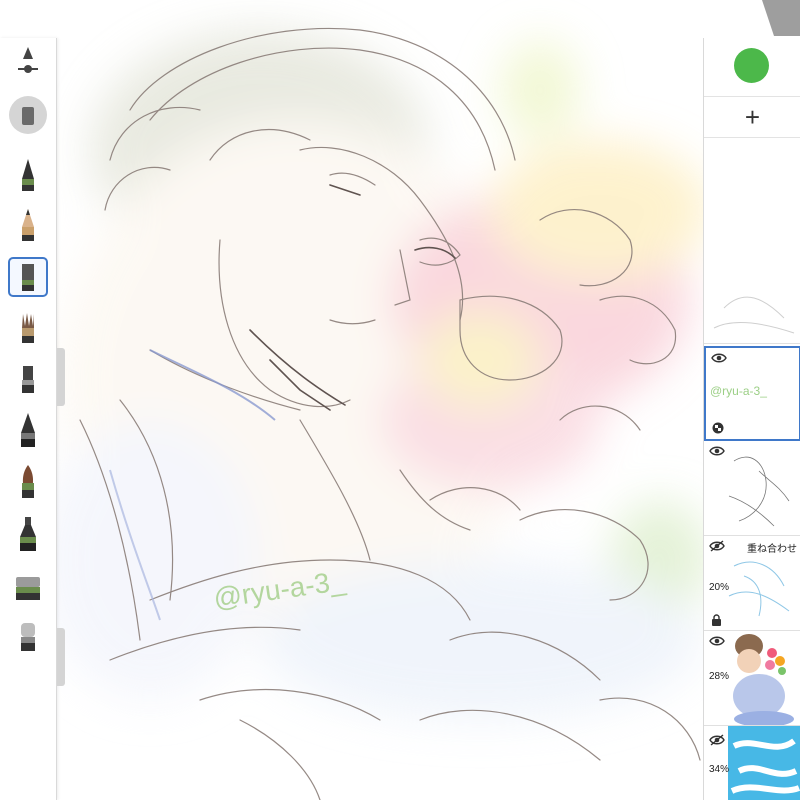 The width and height of the screenshot is (800, 800). I want to click on layer-opacity: 28%, so click(719, 676).